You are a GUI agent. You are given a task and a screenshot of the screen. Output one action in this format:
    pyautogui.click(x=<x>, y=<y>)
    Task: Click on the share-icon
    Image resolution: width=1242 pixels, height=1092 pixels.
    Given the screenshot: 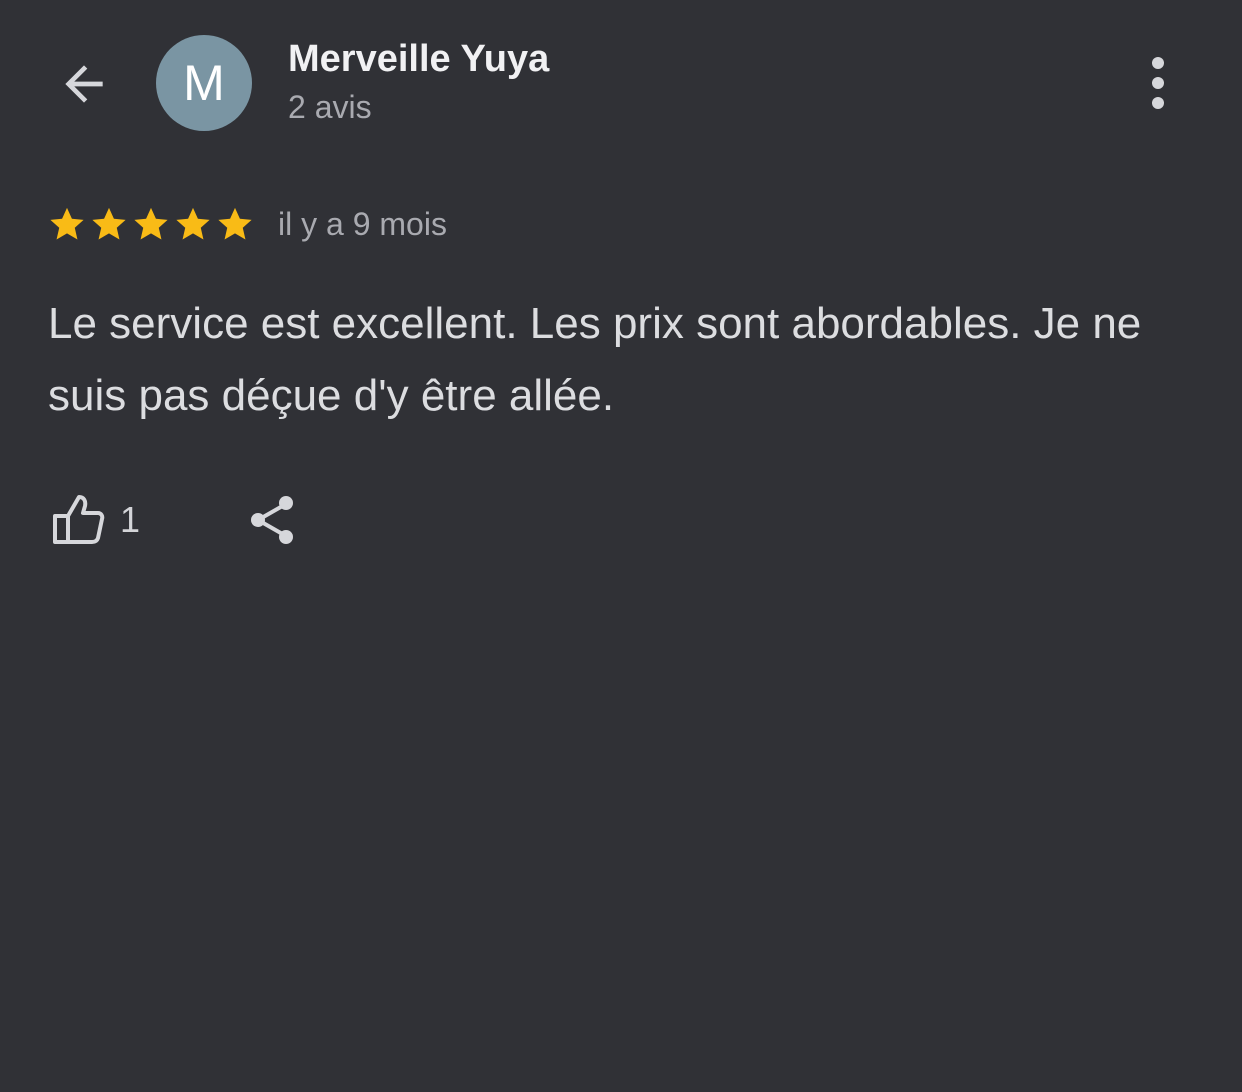 What is the action you would take?
    pyautogui.click(x=272, y=520)
    